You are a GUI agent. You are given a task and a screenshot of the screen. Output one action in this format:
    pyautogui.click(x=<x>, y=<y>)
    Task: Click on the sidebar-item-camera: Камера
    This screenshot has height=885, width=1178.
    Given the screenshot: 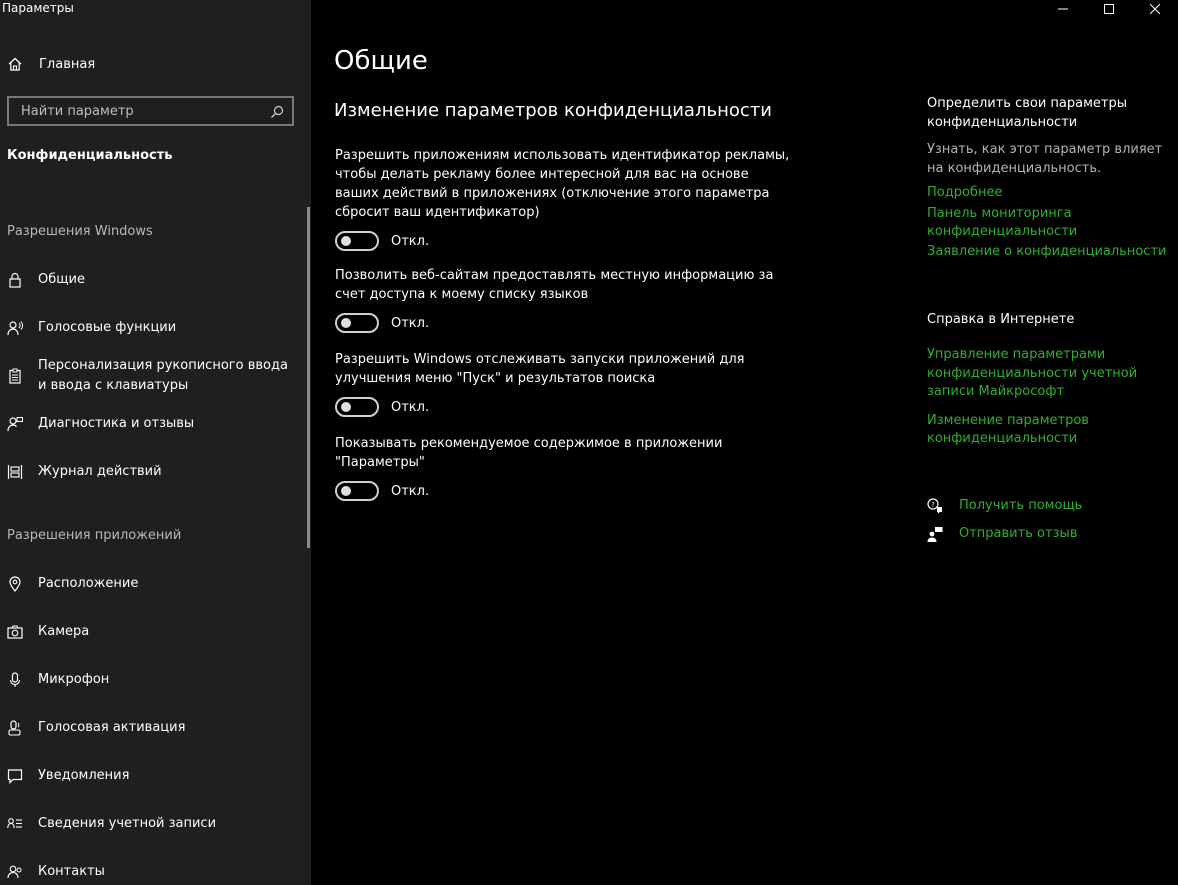 What is the action you would take?
    pyautogui.click(x=152, y=632)
    